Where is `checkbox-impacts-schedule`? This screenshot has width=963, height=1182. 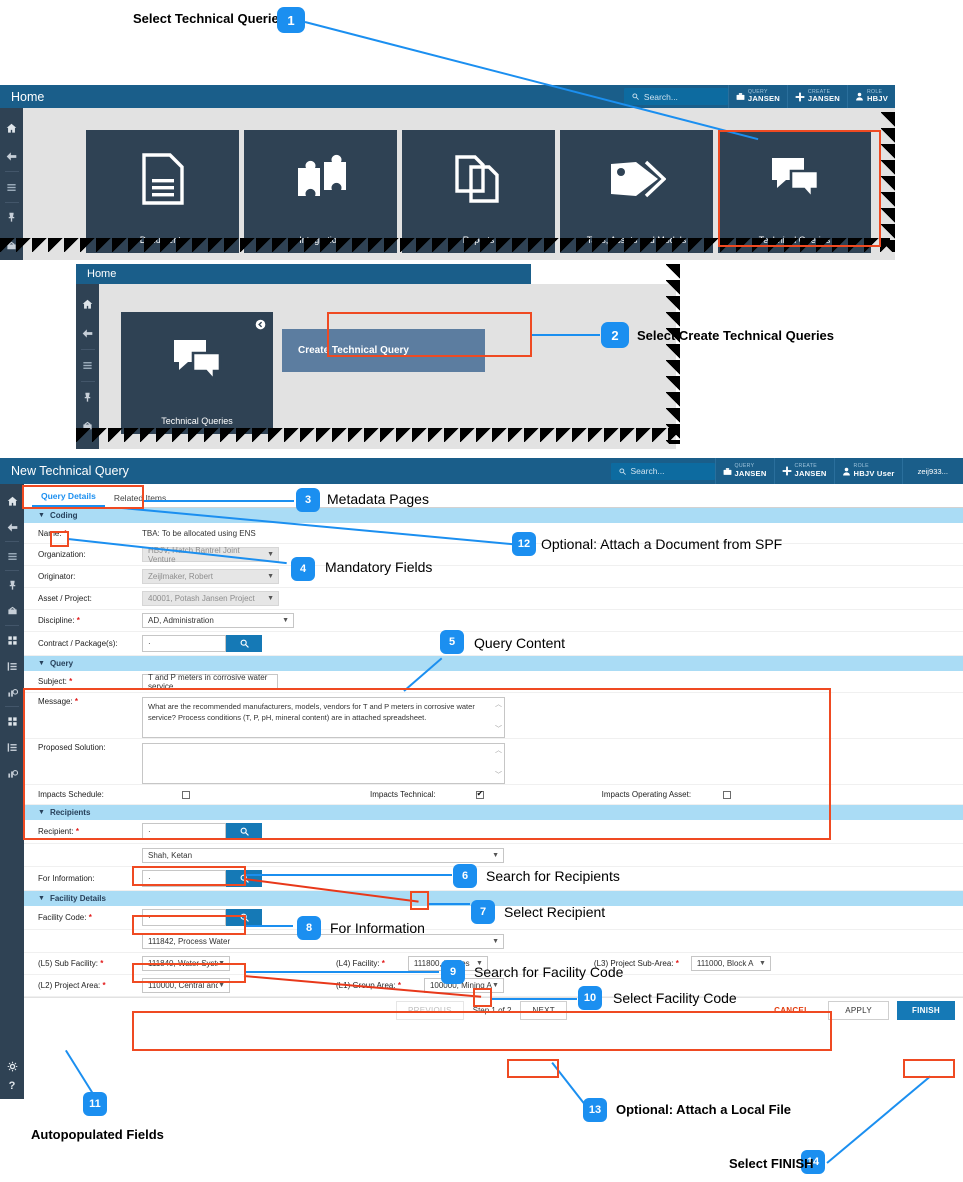
checkbox-impacts-schedule is located at coordinates (186, 794).